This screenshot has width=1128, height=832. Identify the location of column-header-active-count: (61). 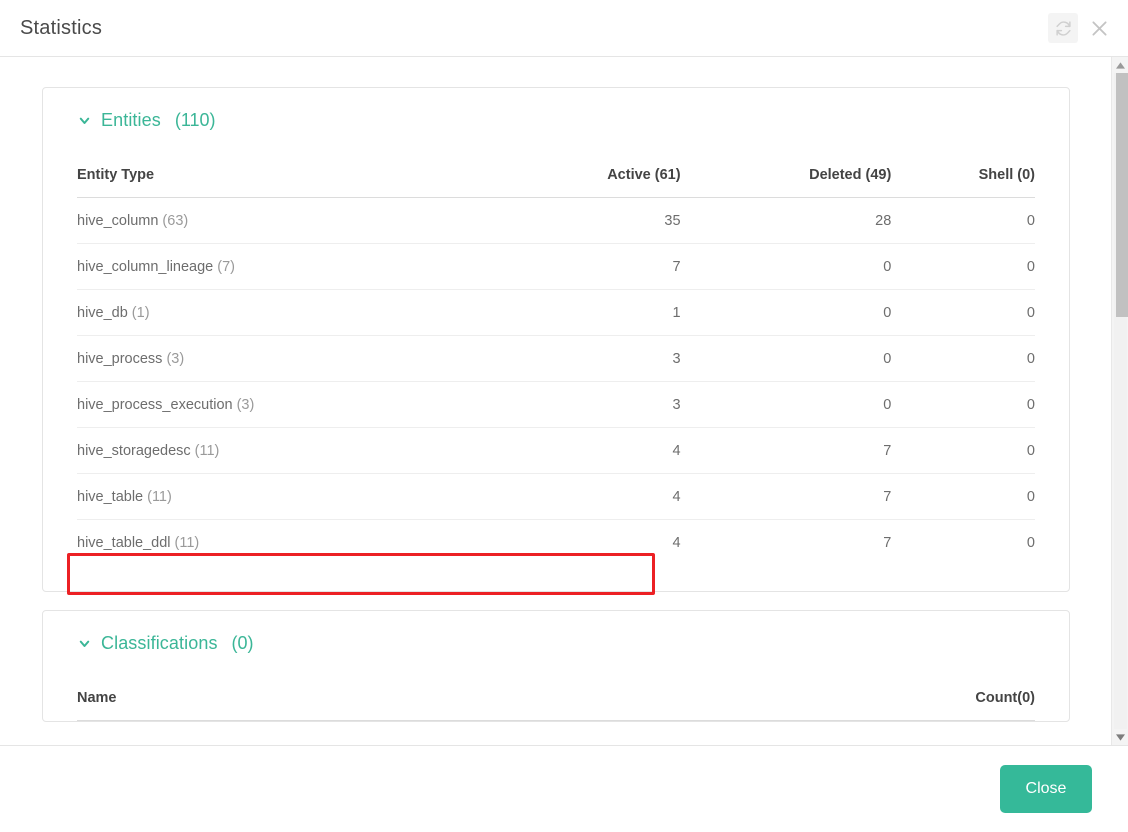
(667, 175).